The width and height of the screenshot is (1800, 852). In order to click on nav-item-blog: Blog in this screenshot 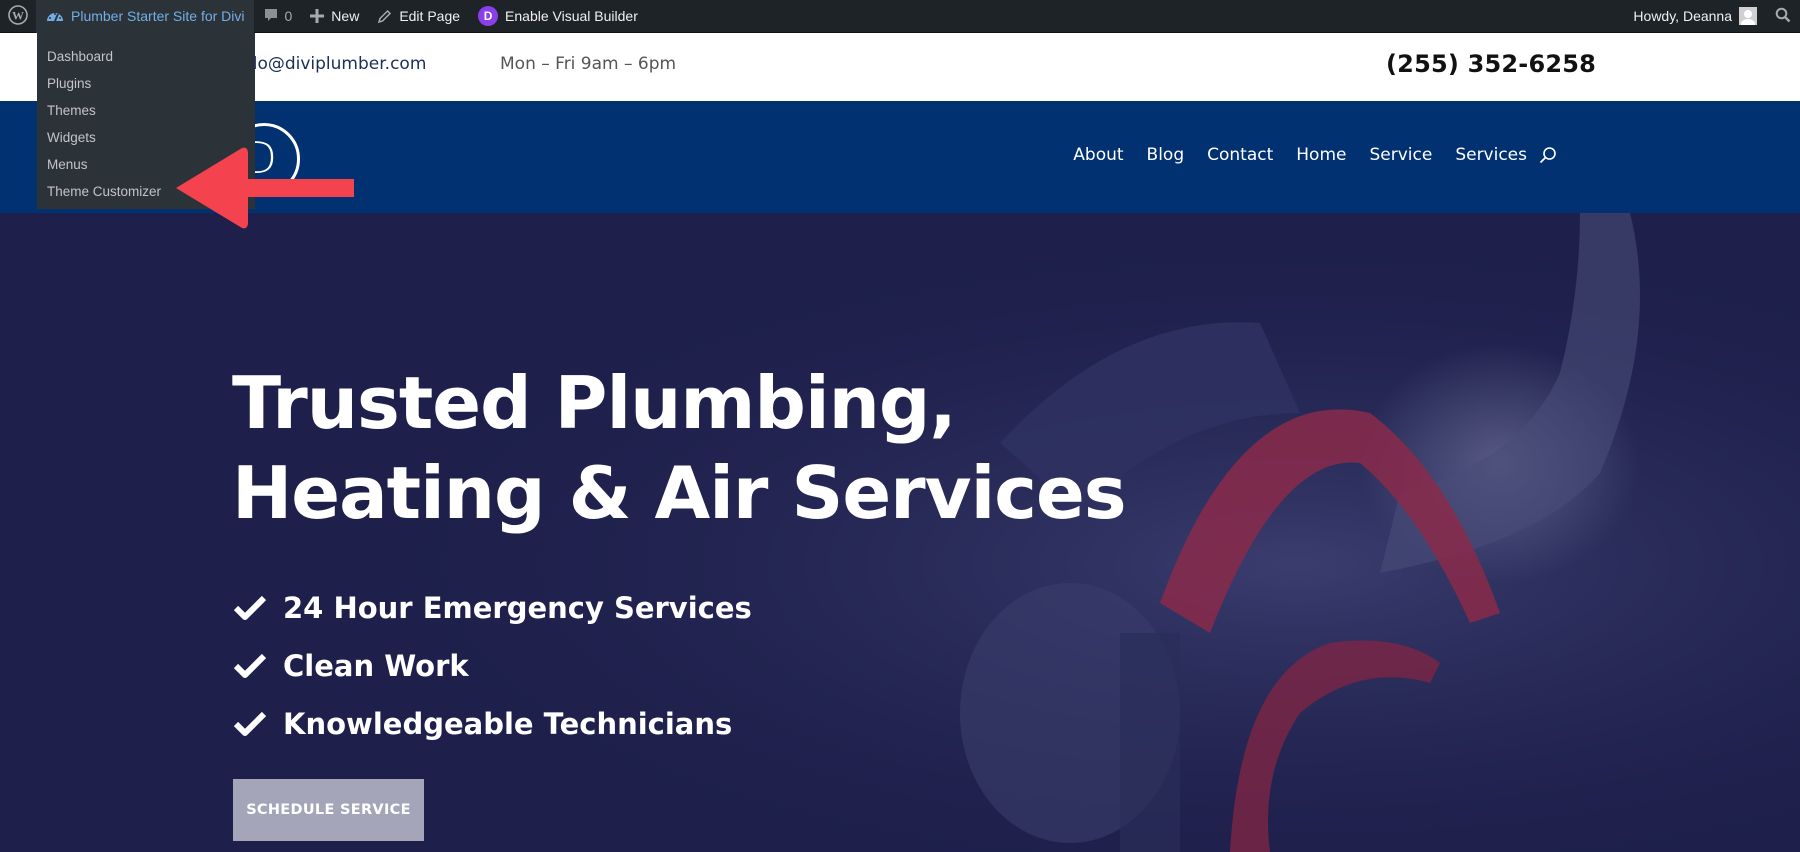, I will do `click(1166, 155)`.